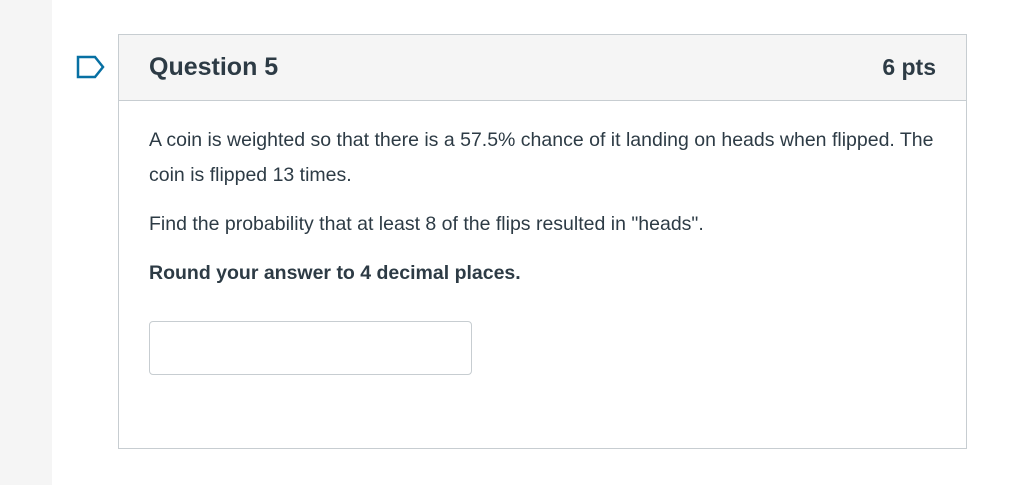 The width and height of the screenshot is (1024, 485). I want to click on question-header: Question 5 6 pts, so click(542, 68).